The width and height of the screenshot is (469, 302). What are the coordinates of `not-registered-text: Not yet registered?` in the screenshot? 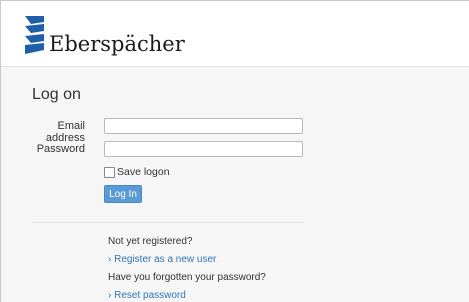 It's located at (150, 241).